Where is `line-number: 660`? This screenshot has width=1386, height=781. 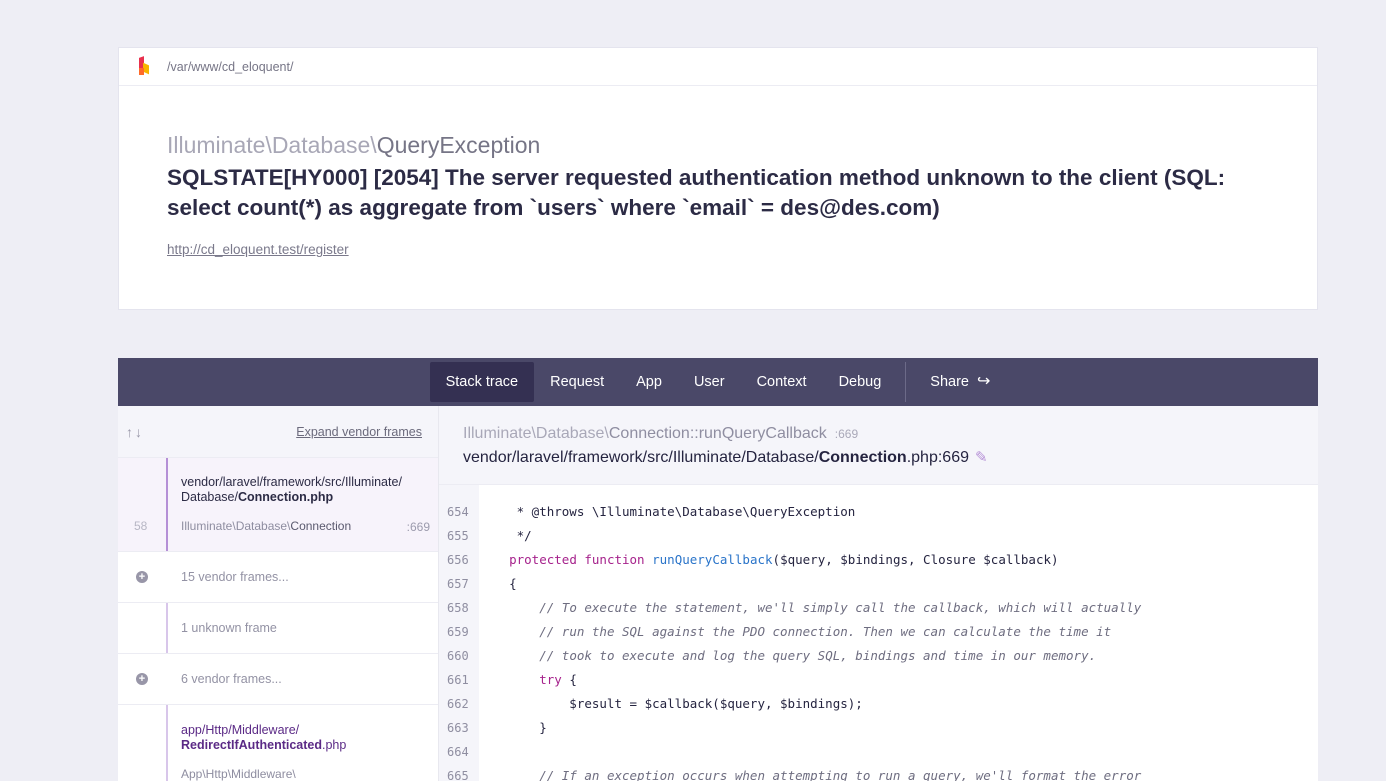
line-number: 660 is located at coordinates (459, 656).